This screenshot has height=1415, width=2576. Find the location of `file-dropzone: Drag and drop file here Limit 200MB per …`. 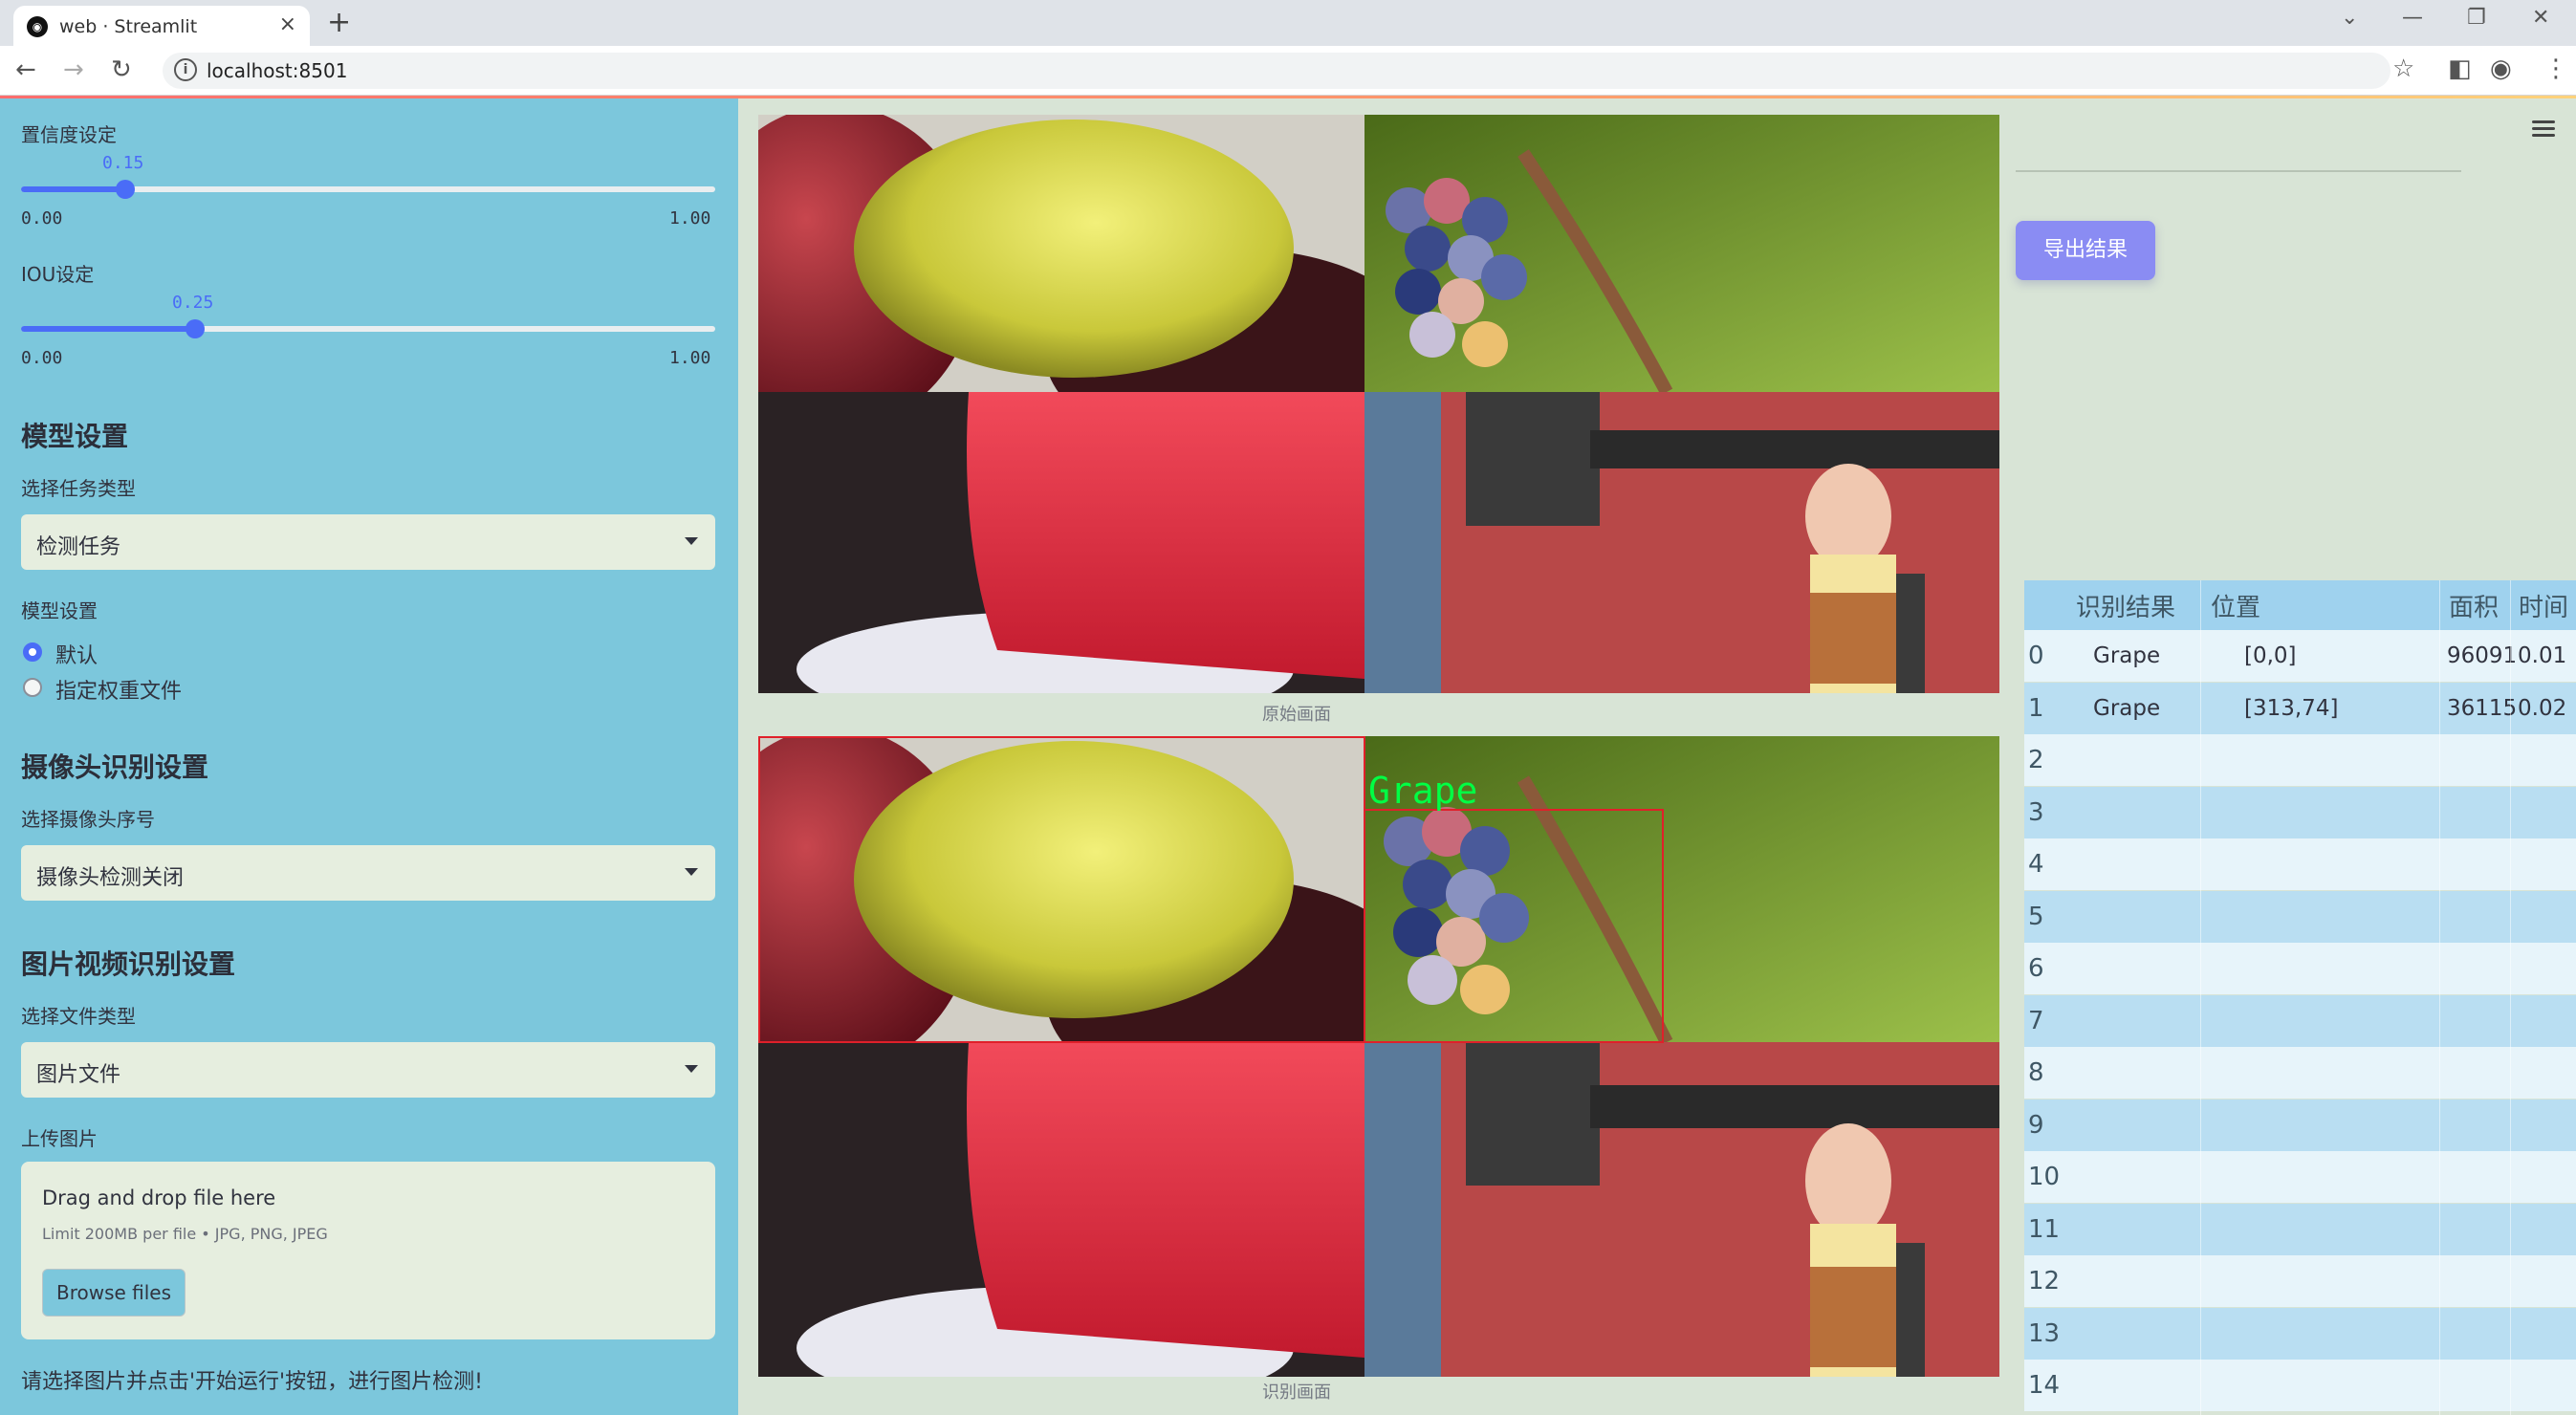

file-dropzone: Drag and drop file here Limit 200MB per … is located at coordinates (368, 1250).